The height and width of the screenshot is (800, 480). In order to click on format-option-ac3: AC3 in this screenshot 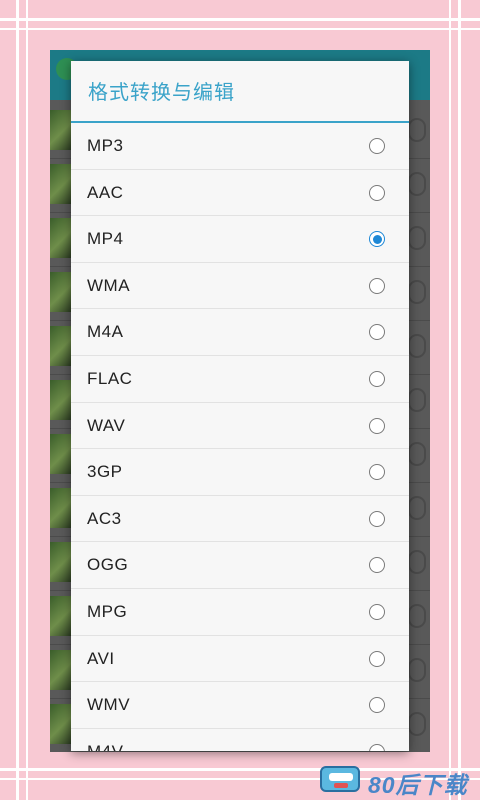, I will do `click(240, 519)`.